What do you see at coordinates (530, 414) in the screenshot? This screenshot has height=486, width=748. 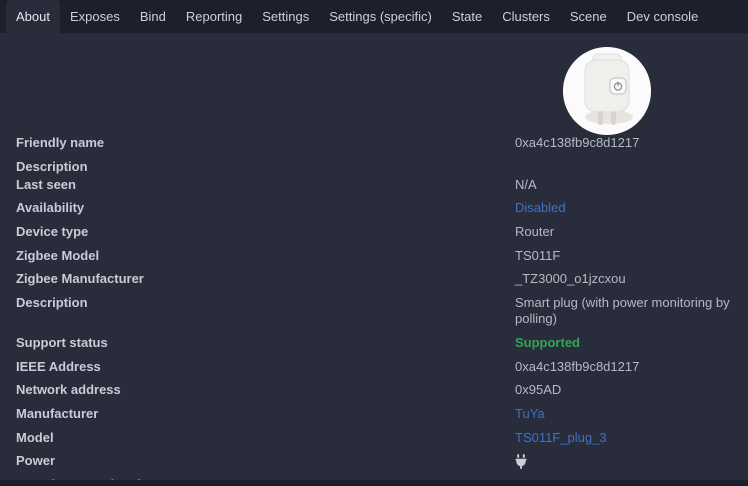 I see `manufacturer-link: TuYa` at bounding box center [530, 414].